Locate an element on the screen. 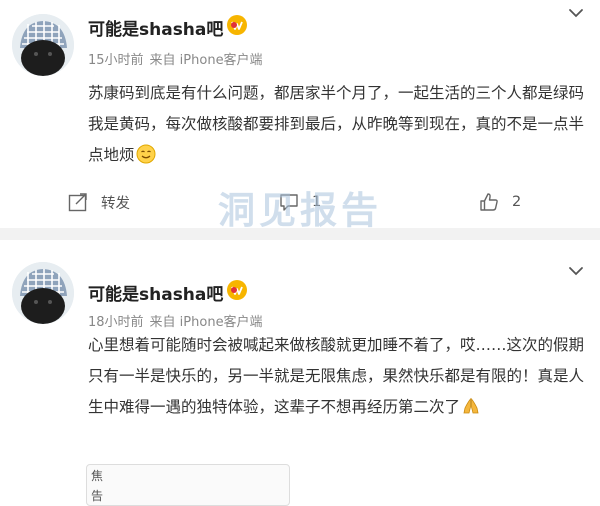 The image size is (600, 506). repost-label: 转发 is located at coordinates (115, 203).